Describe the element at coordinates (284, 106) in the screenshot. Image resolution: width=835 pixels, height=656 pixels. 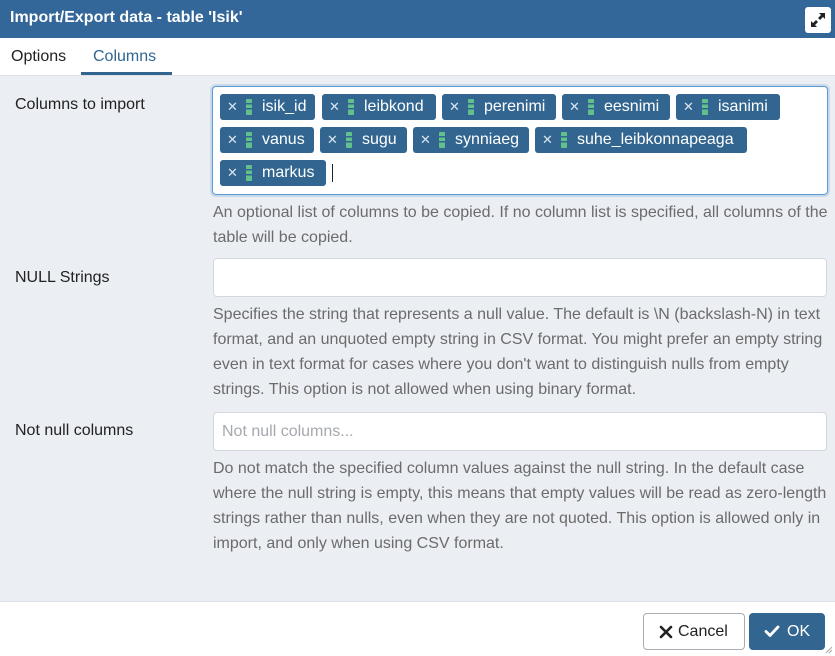
I see `column-tag-label: isik_id` at that location.